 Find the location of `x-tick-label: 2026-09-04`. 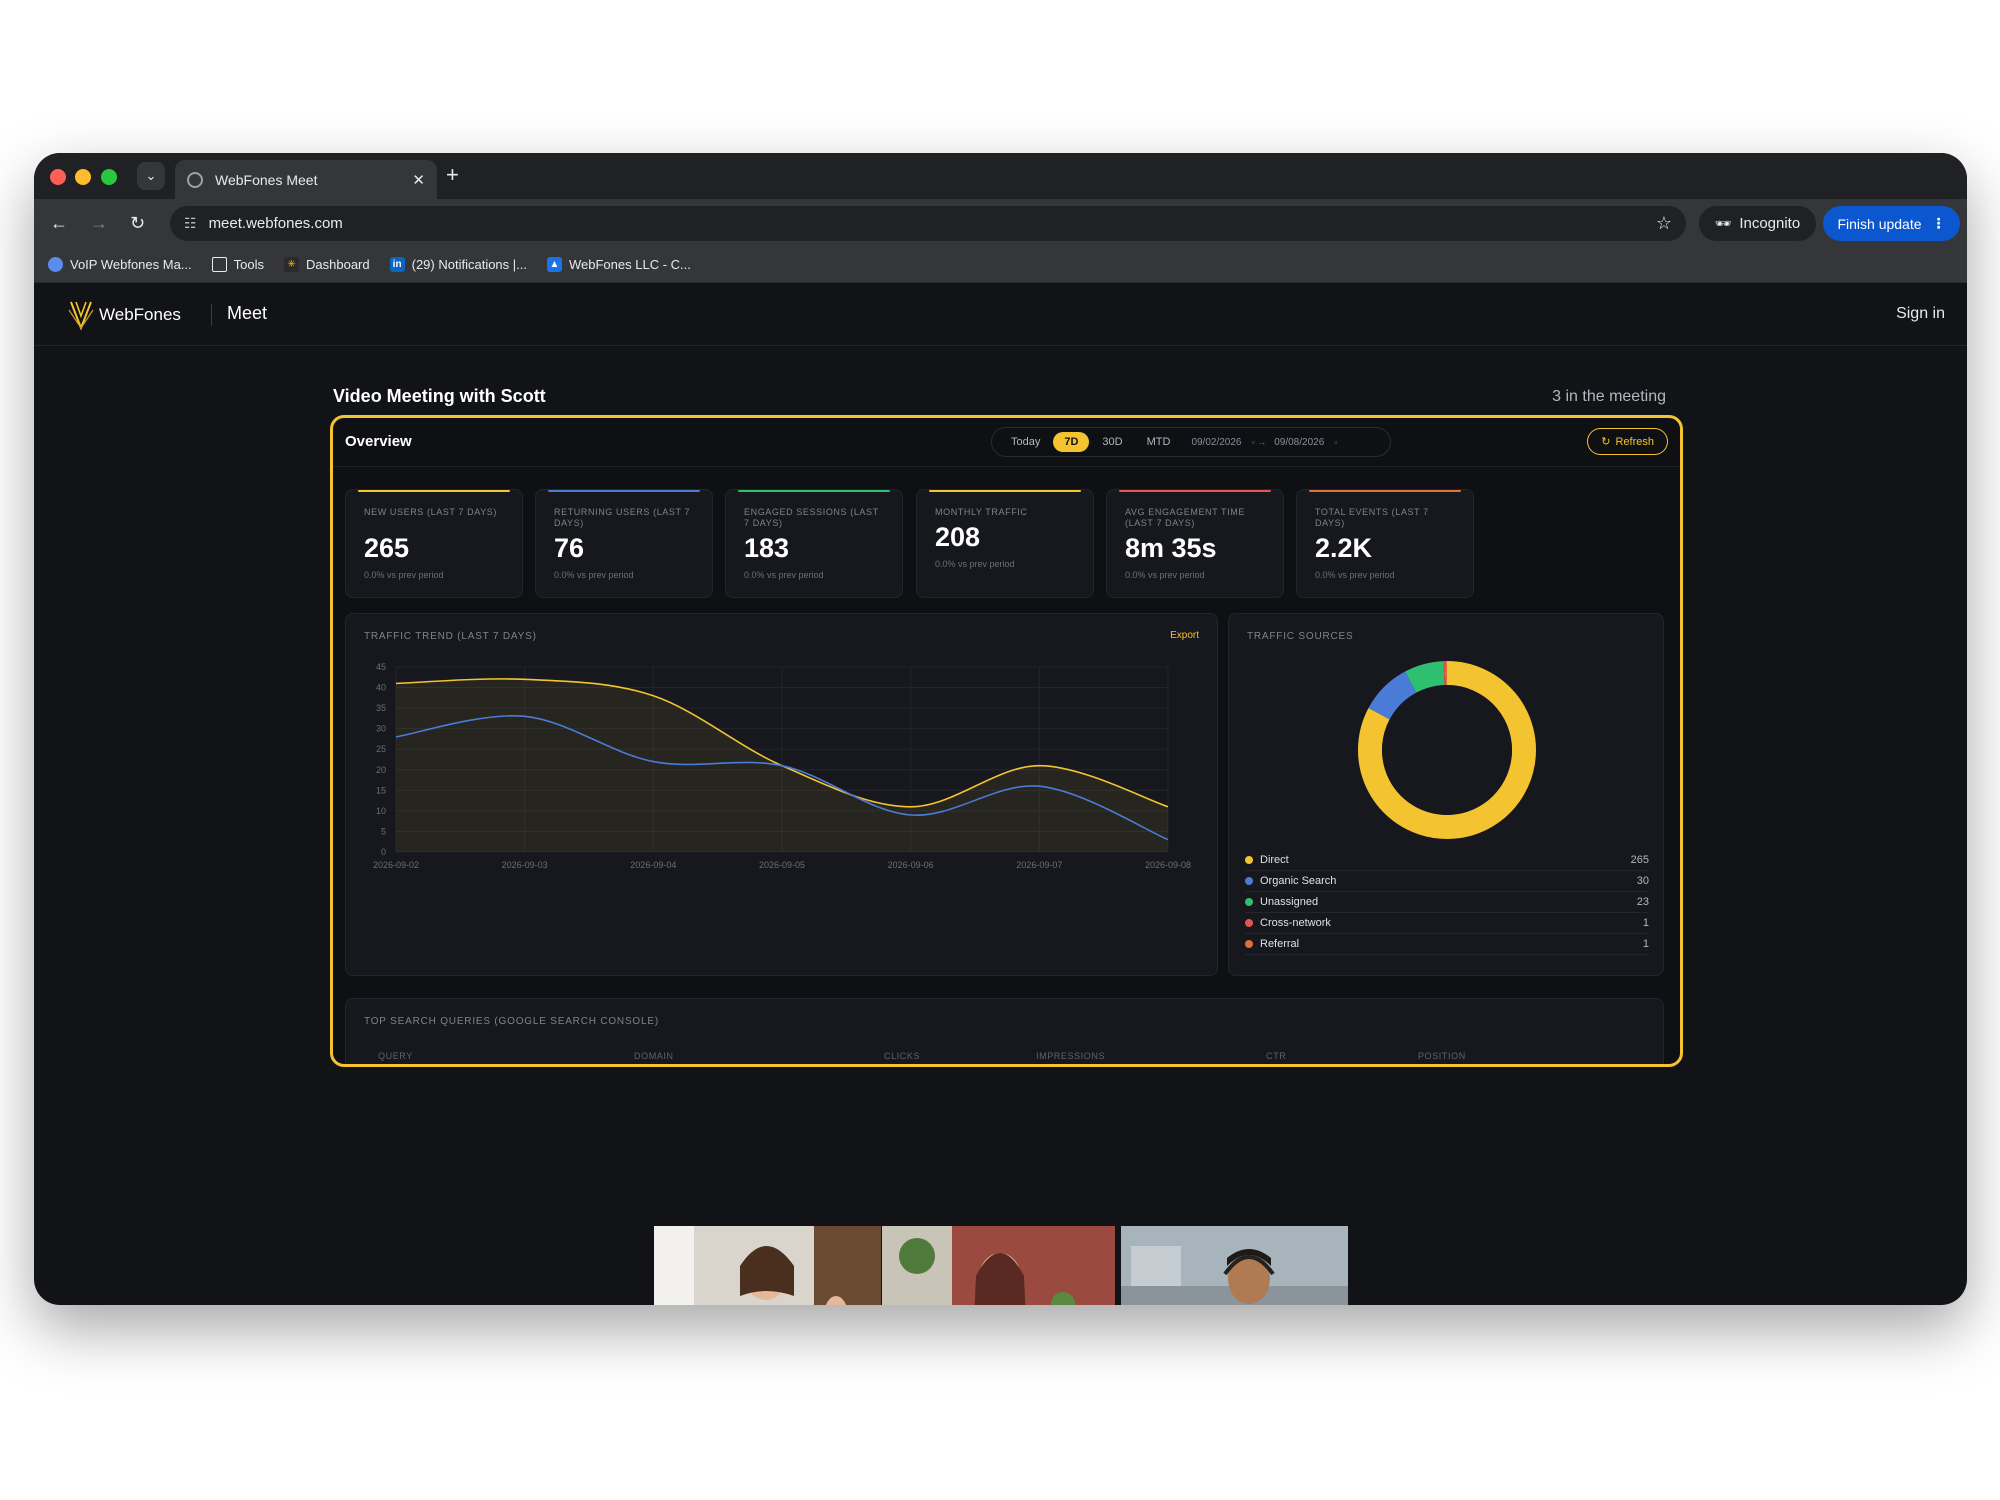

x-tick-label: 2026-09-04 is located at coordinates (653, 865).